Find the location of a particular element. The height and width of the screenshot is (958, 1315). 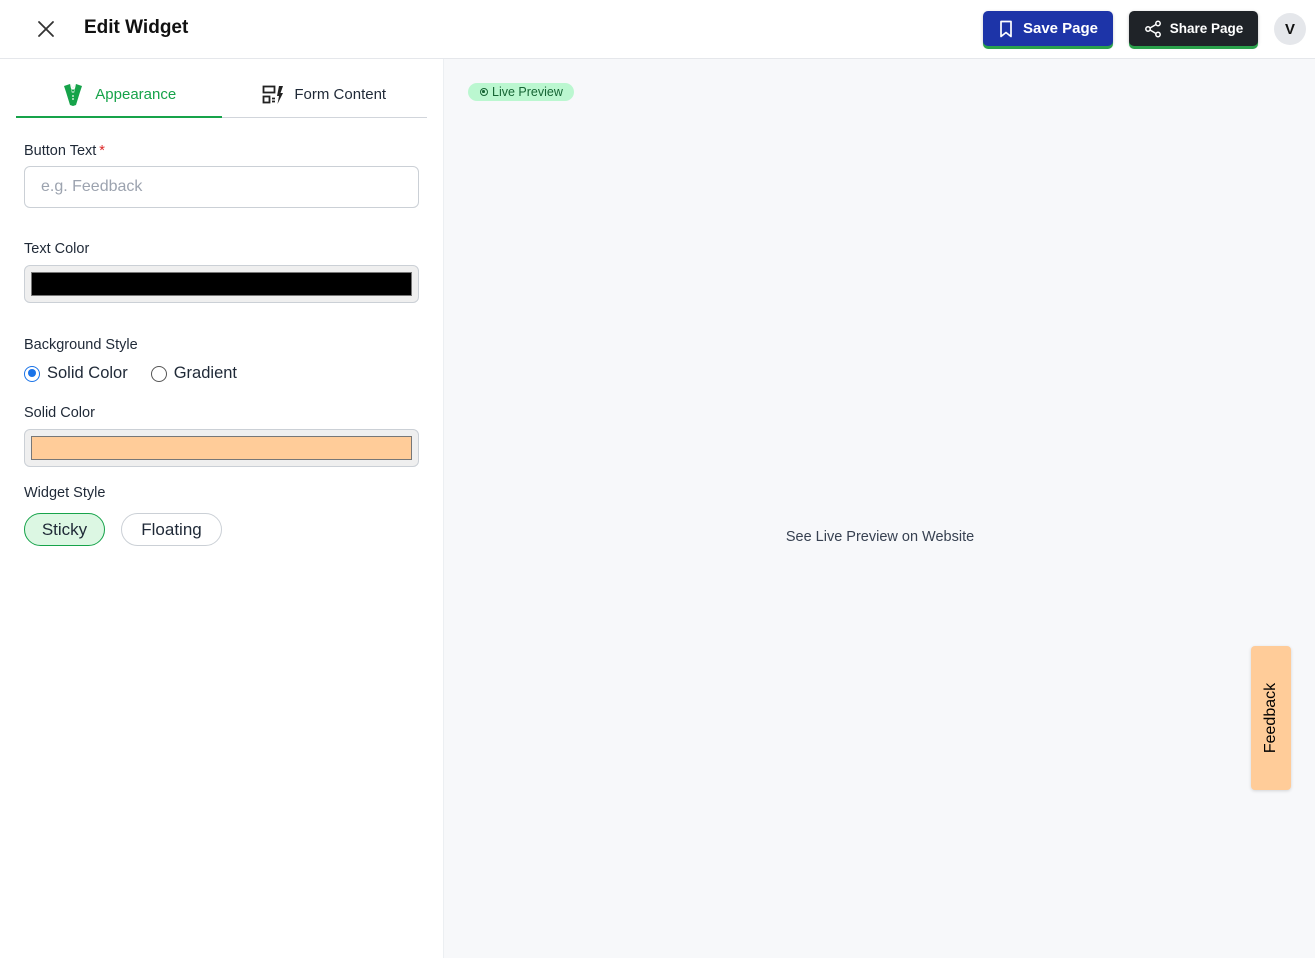

text-color-label: Text Color is located at coordinates (57, 249).